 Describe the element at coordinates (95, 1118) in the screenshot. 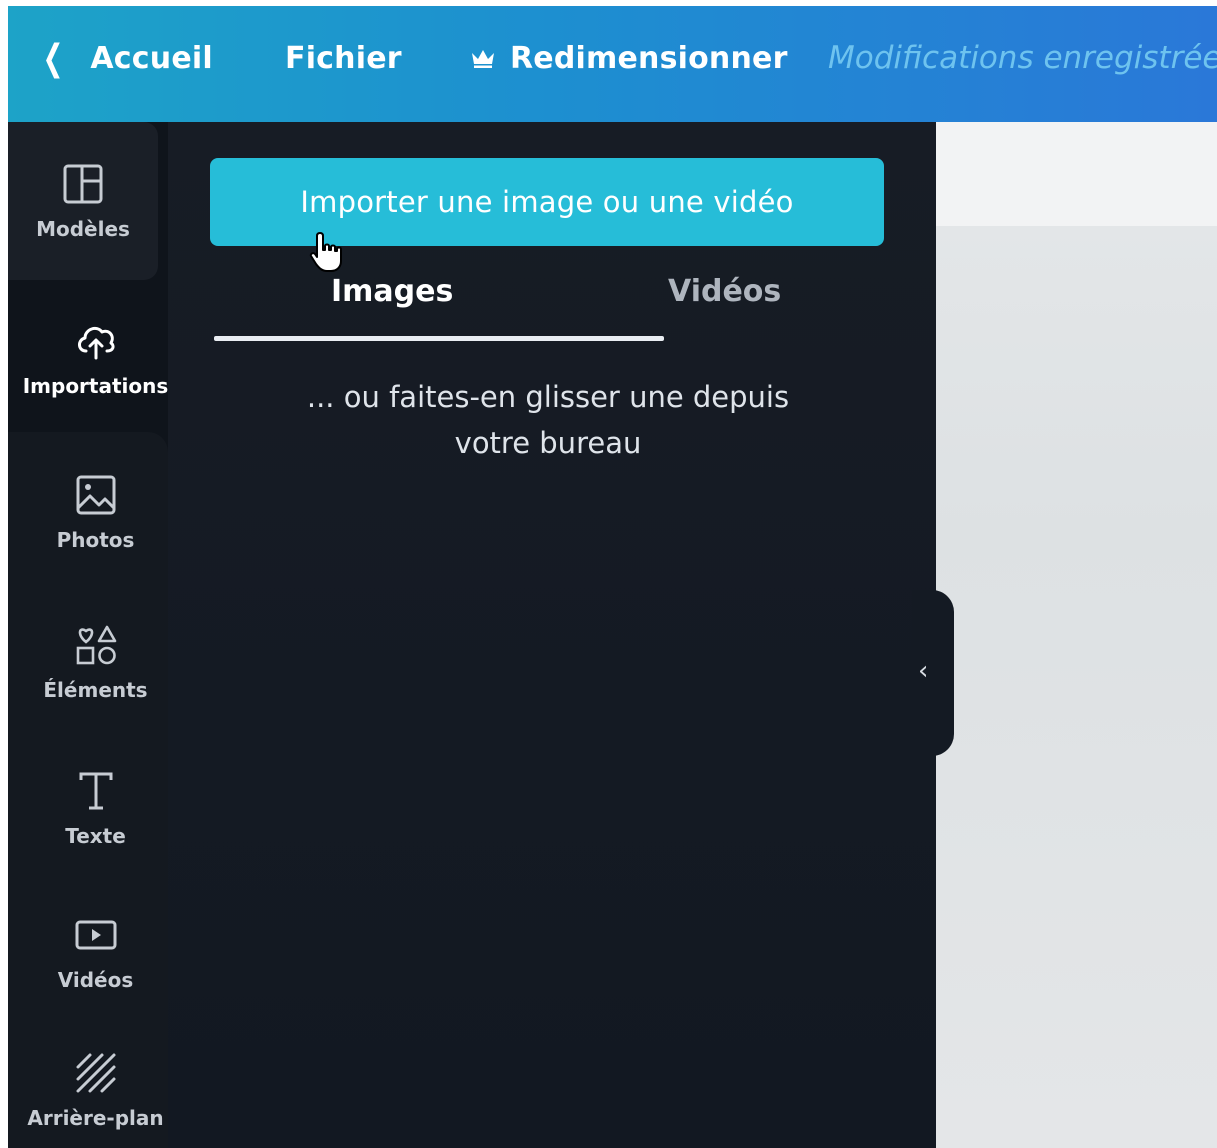

I see `sidebar-item-label: Arrière-plan` at that location.